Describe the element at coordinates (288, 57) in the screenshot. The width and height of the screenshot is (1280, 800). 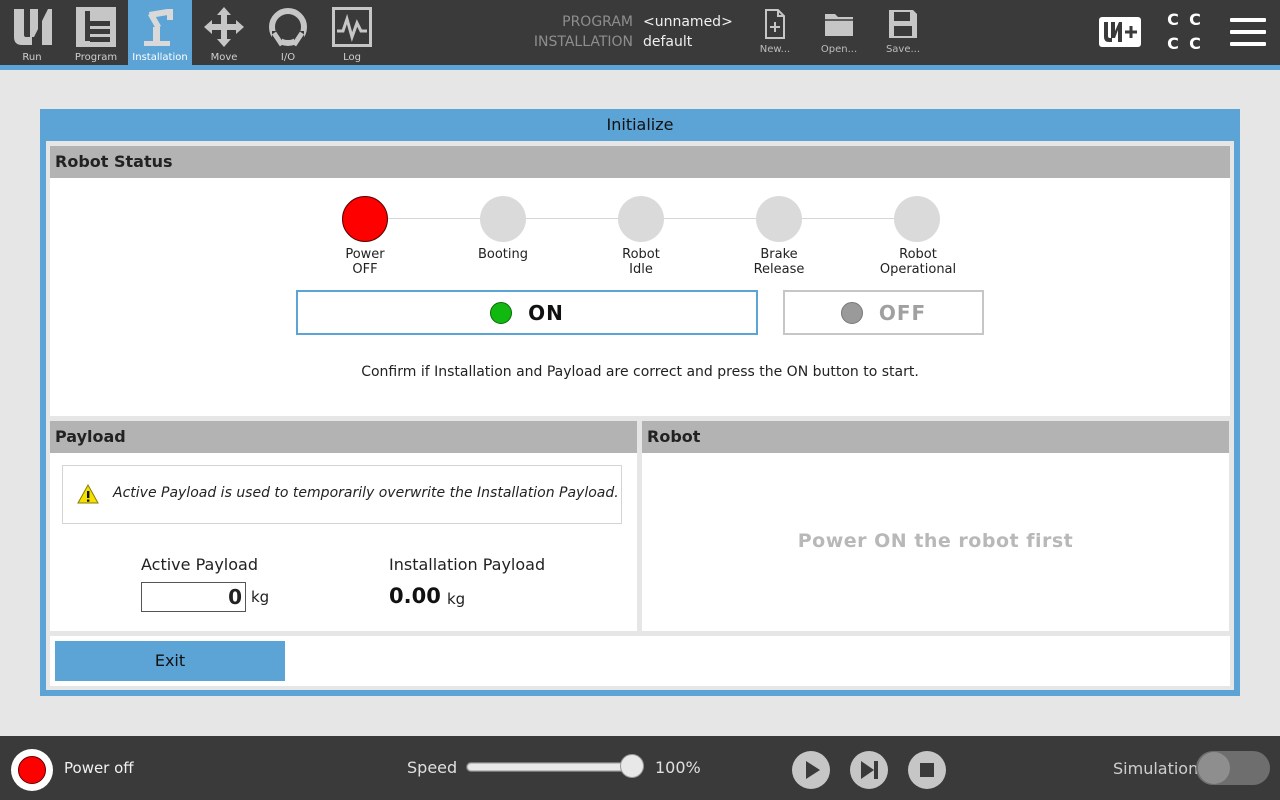
I see `tab-label: I/O` at that location.